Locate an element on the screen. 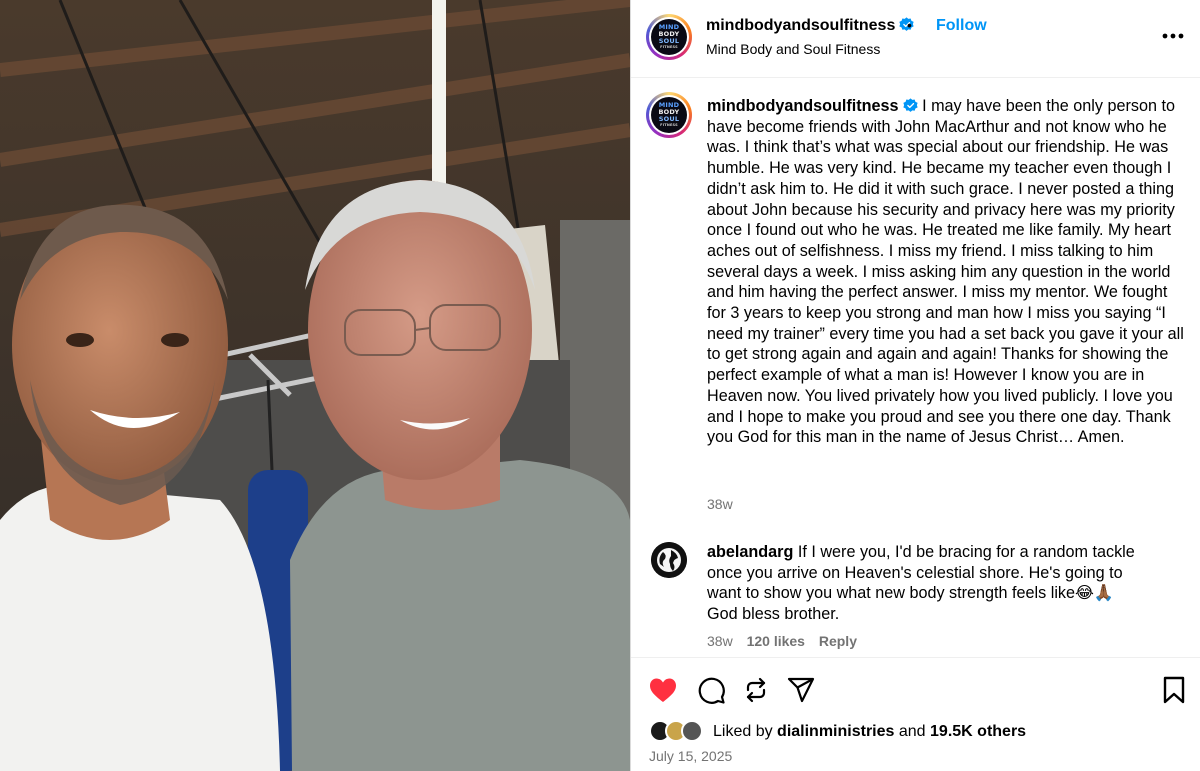 The height and width of the screenshot is (771, 1200). reply-button: Reply is located at coordinates (838, 641).